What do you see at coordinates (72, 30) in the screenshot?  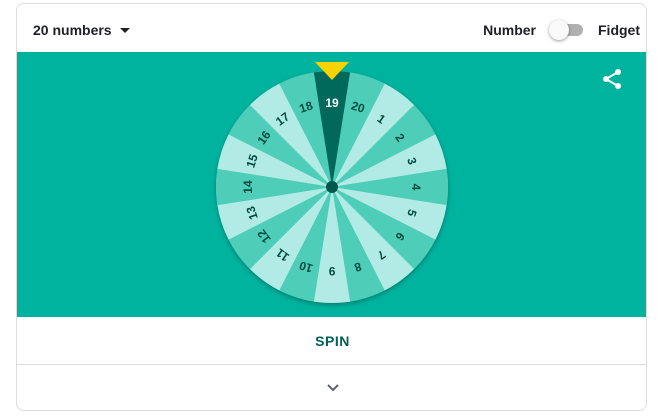 I see `mode-dropdown-label: 20 numbers` at bounding box center [72, 30].